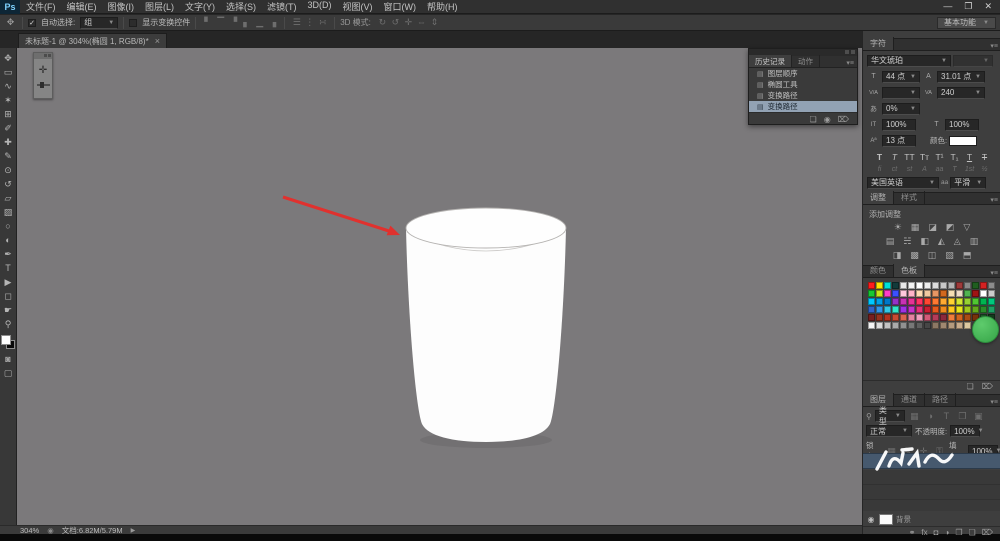  I want to click on distribute-widths-icon: ∺, so click(322, 23).